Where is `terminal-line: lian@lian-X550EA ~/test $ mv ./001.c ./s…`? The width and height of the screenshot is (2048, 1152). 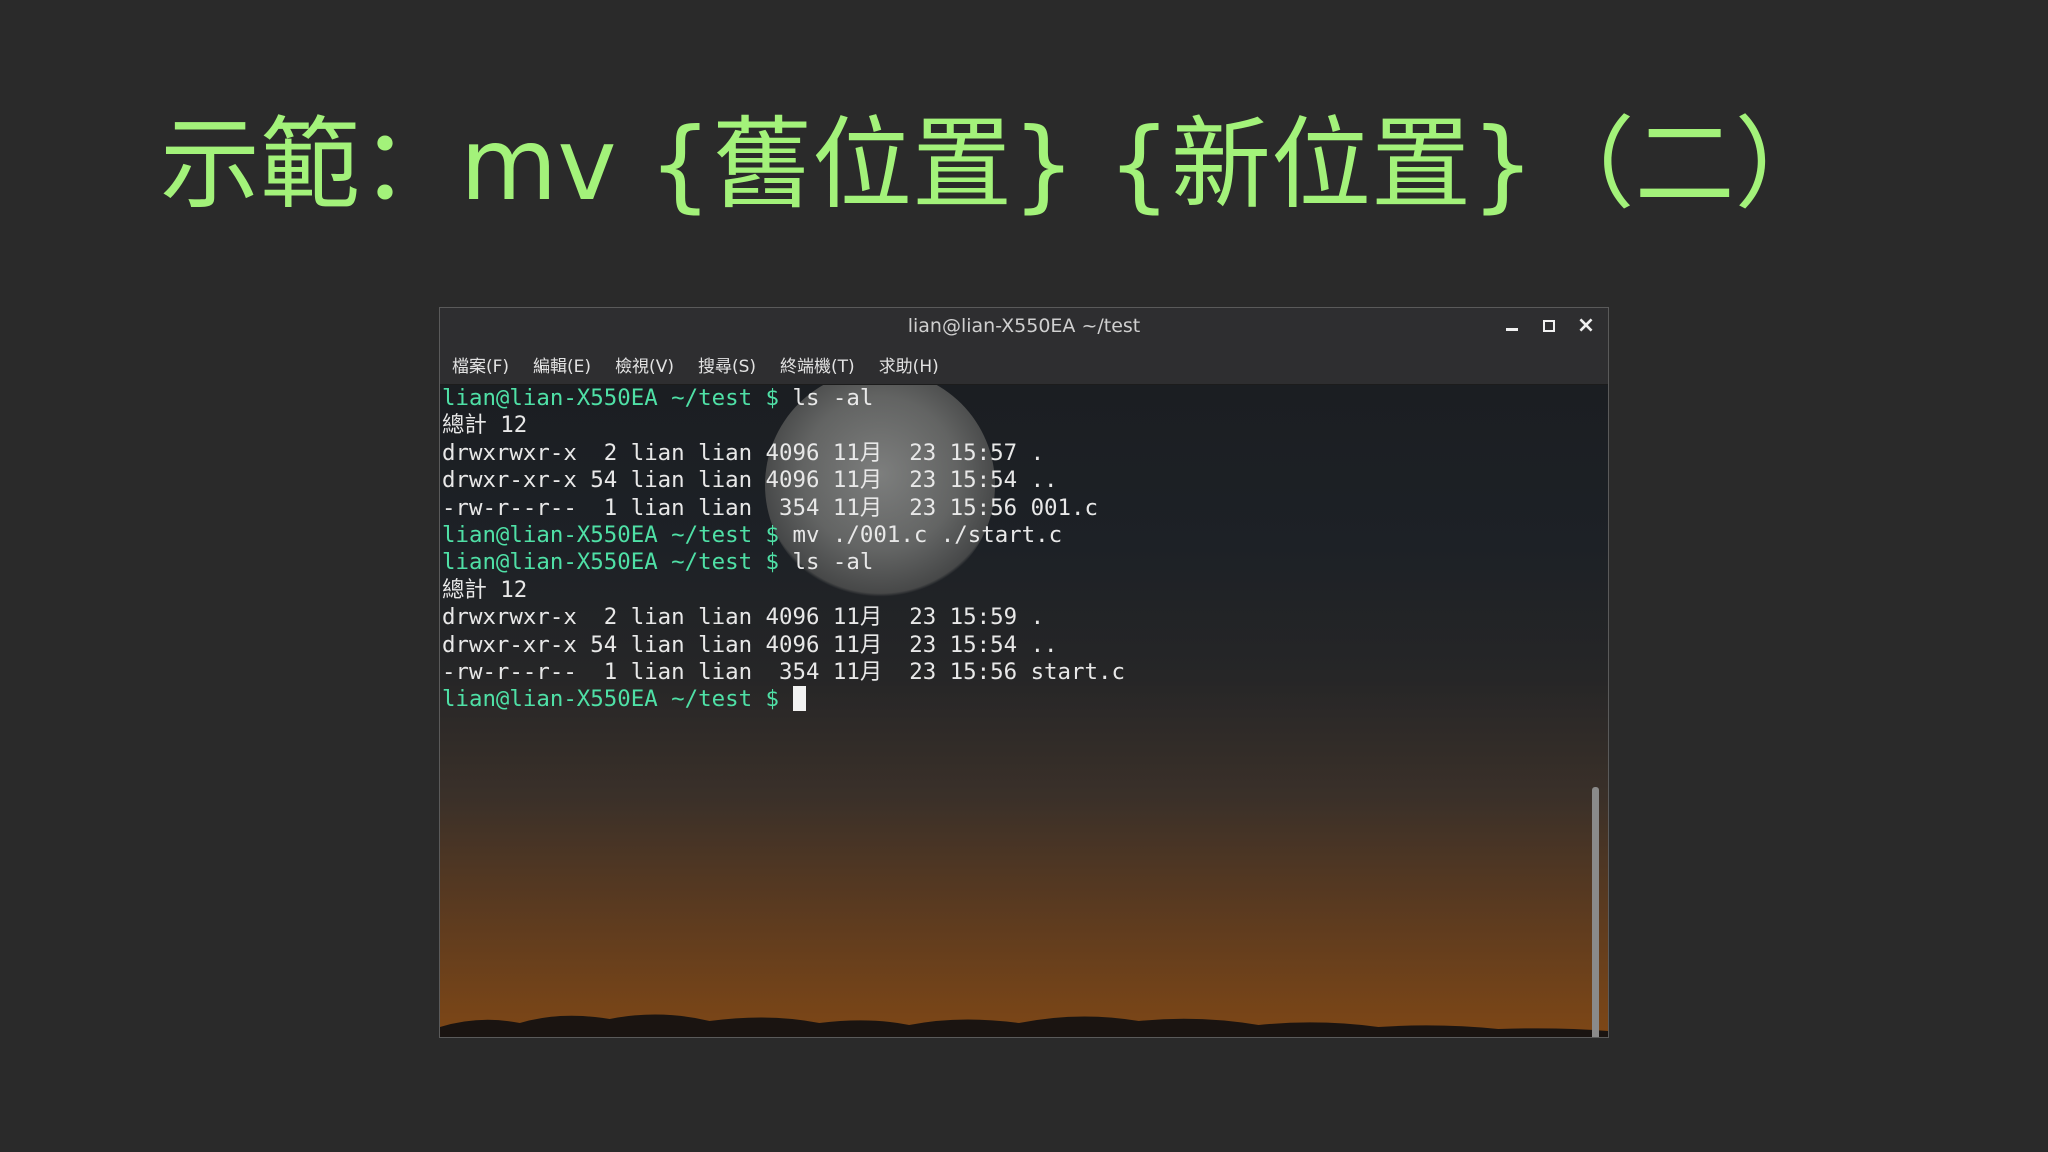 terminal-line: lian@lian-X550EA ~/test $ mv ./001.c ./s… is located at coordinates (752, 535).